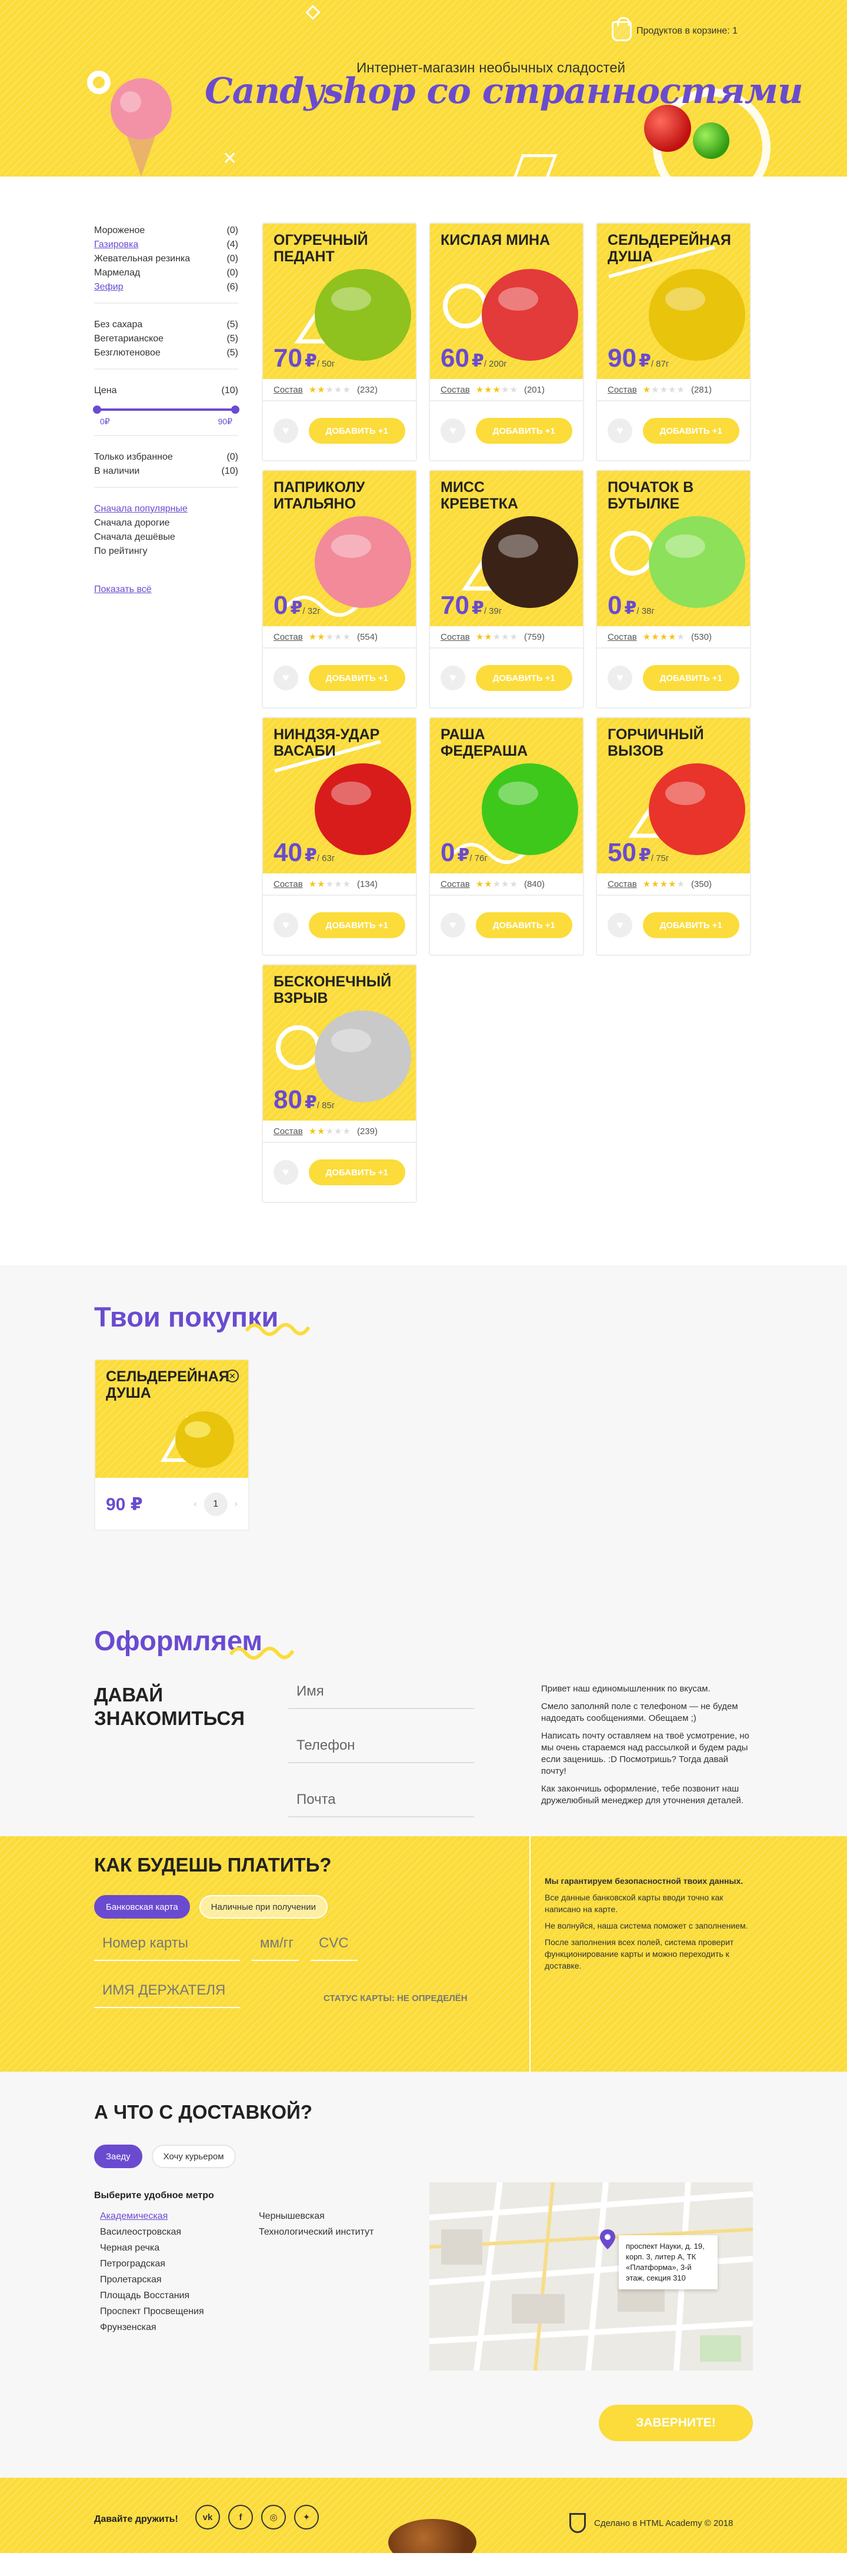 The height and width of the screenshot is (2576, 847). What do you see at coordinates (577, 2523) in the screenshot?
I see `academy-logo-icon` at bounding box center [577, 2523].